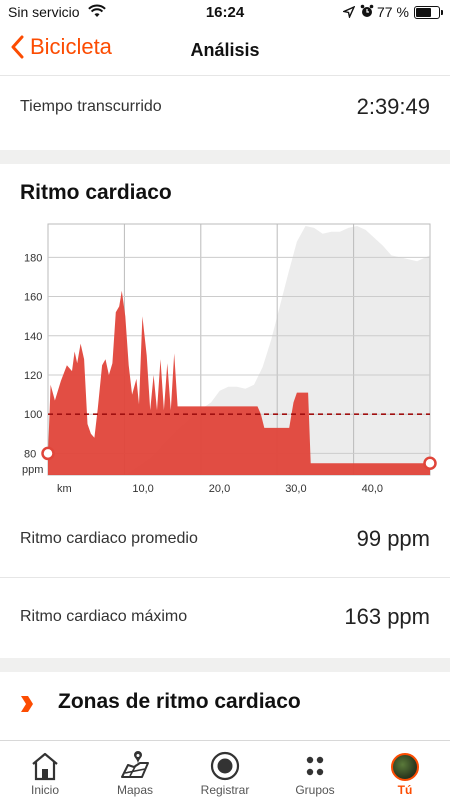  I want to click on y-tick-label: 180, so click(33, 258).